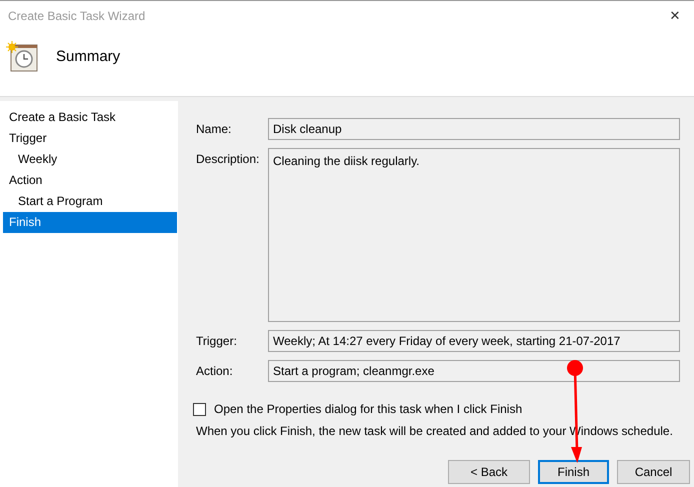  I want to click on wizard-step: Action, so click(90, 180).